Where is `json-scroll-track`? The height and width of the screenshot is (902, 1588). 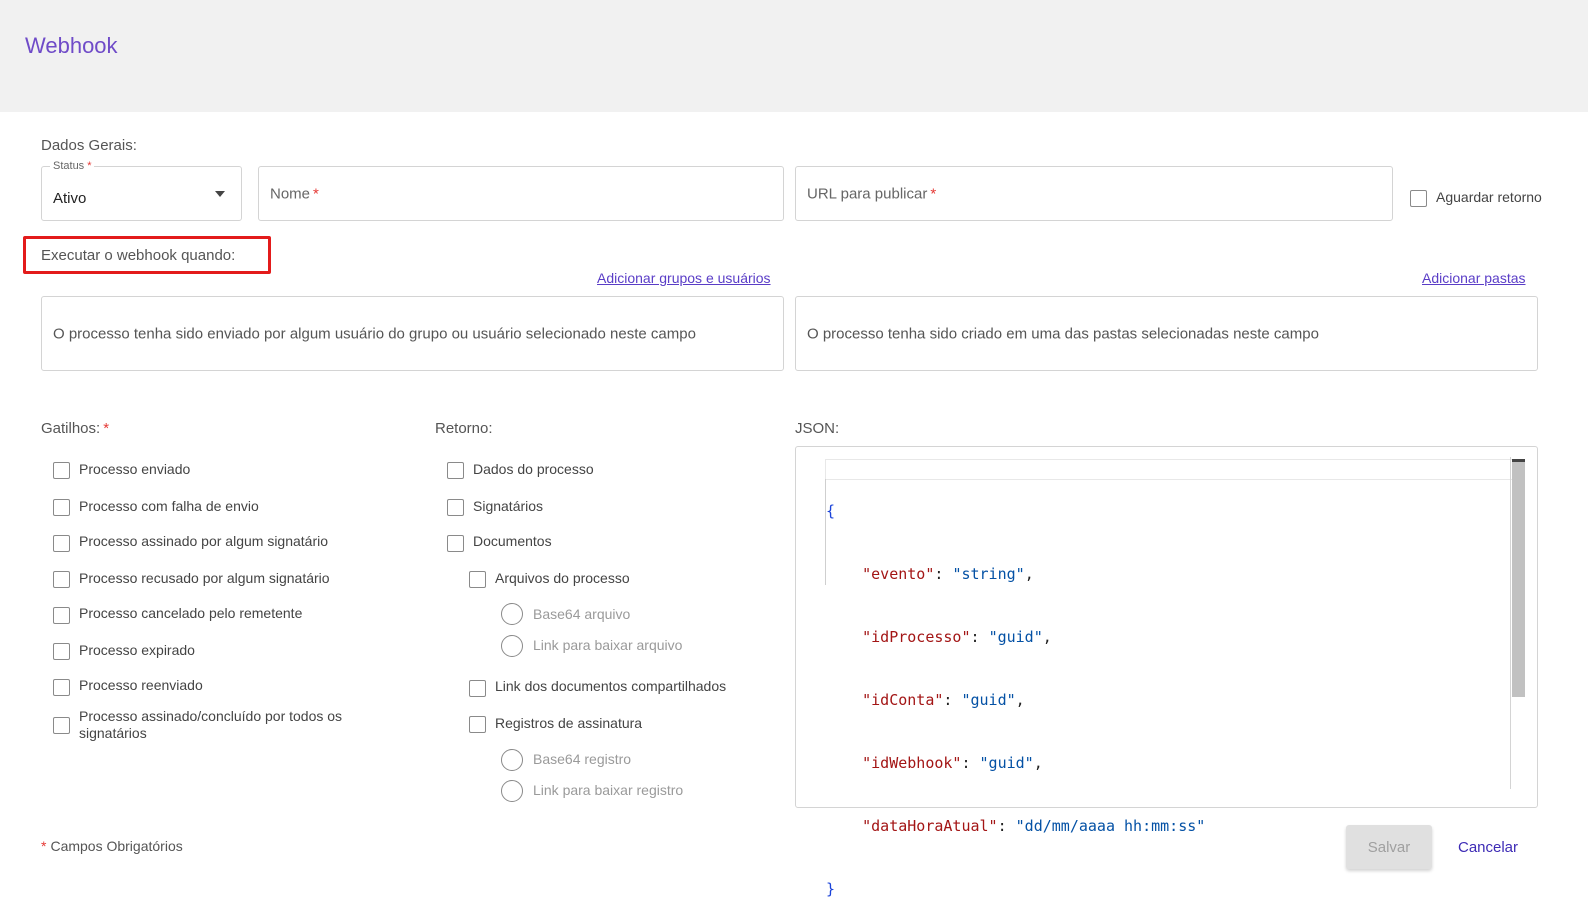 json-scroll-track is located at coordinates (1510, 623).